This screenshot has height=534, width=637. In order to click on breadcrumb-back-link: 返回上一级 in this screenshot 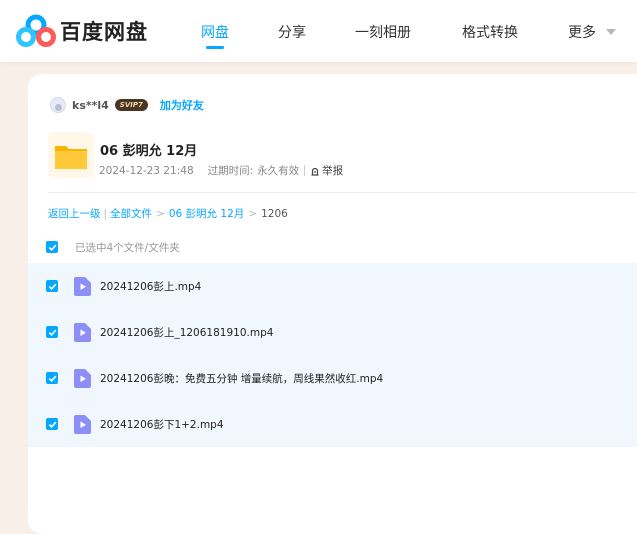, I will do `click(74, 213)`.